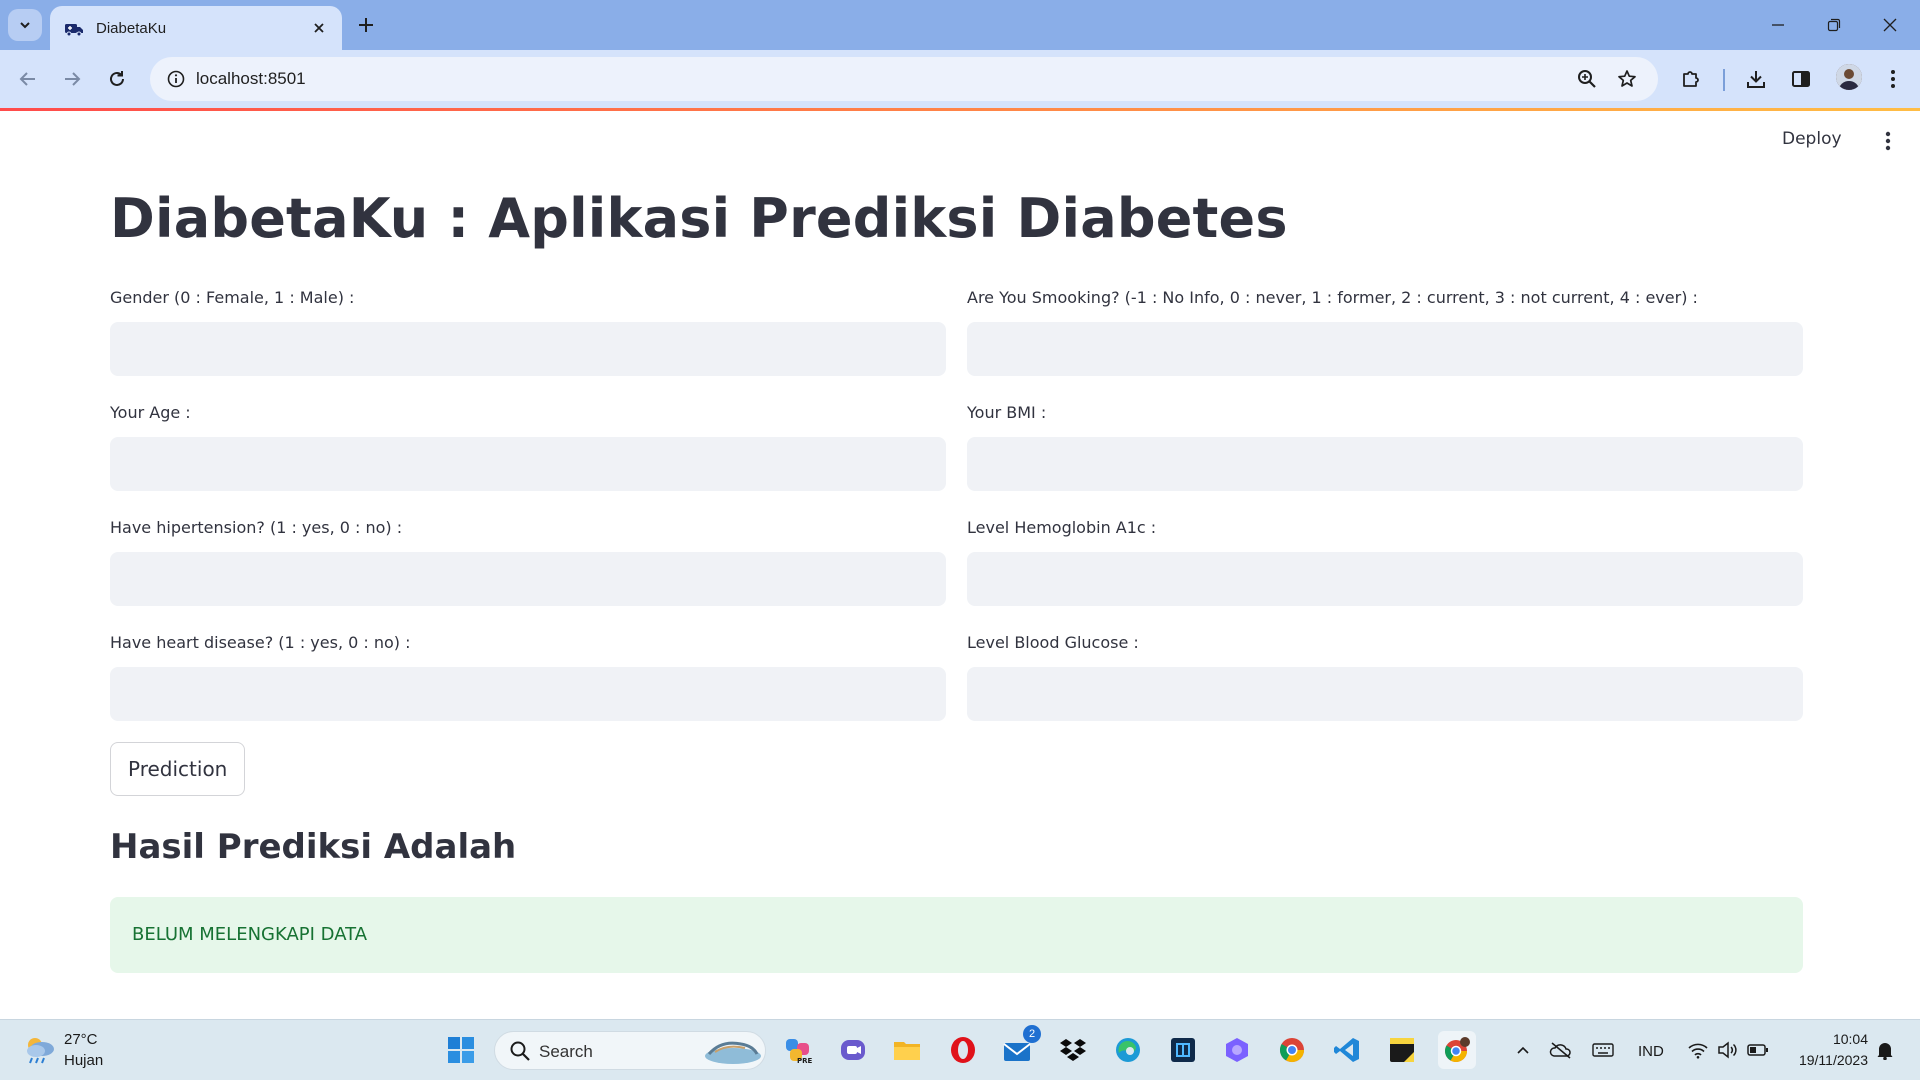  What do you see at coordinates (1062, 527) in the screenshot?
I see `hba1c-label: Level Hemoglobin A1c :` at bounding box center [1062, 527].